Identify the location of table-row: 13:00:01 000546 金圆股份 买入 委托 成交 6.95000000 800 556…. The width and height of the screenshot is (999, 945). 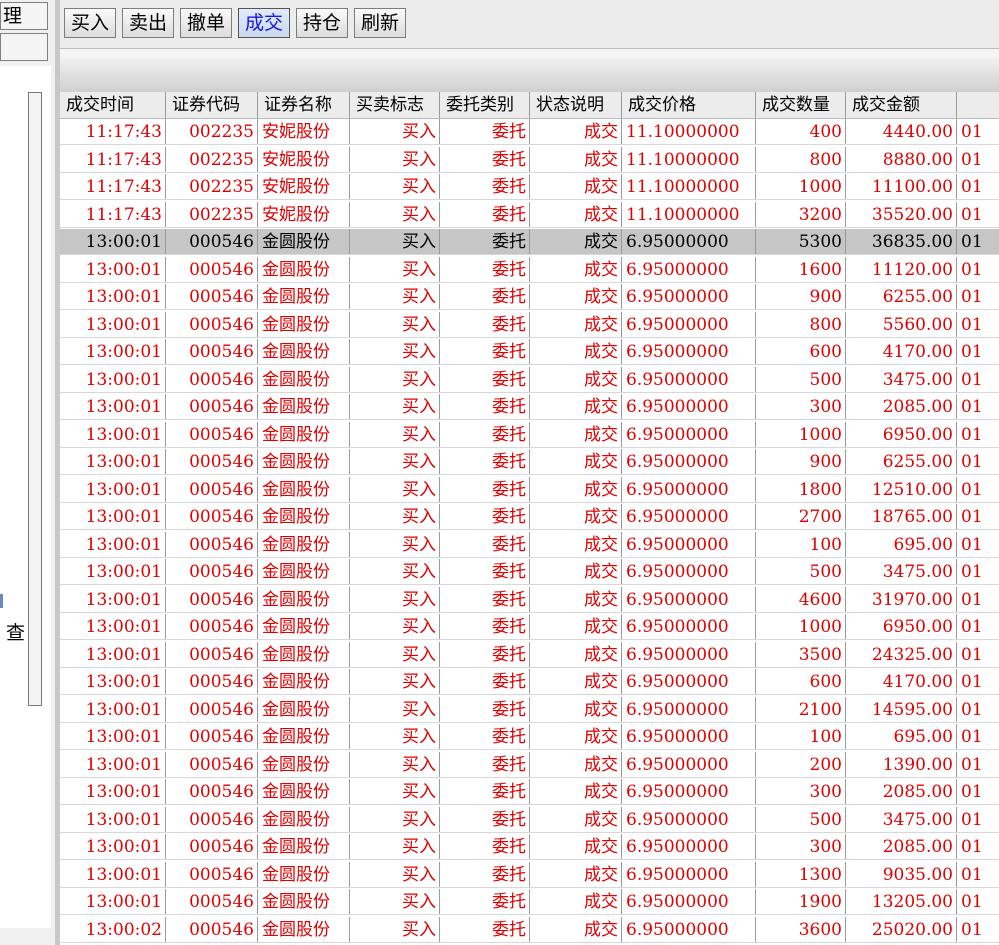
(529, 324).